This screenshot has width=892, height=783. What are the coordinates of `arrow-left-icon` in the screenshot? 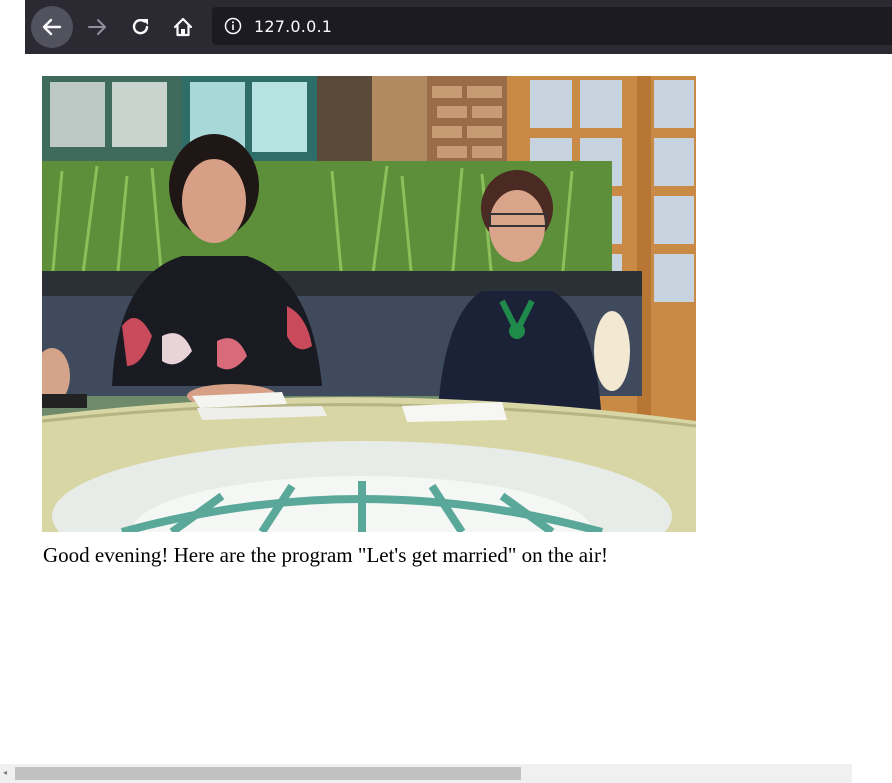 It's located at (52, 27).